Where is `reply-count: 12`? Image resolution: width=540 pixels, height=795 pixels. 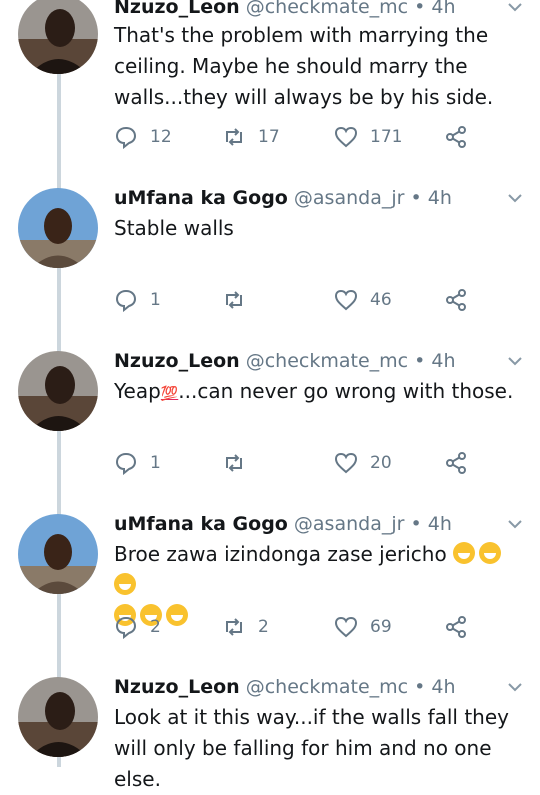 reply-count: 12 is located at coordinates (161, 137).